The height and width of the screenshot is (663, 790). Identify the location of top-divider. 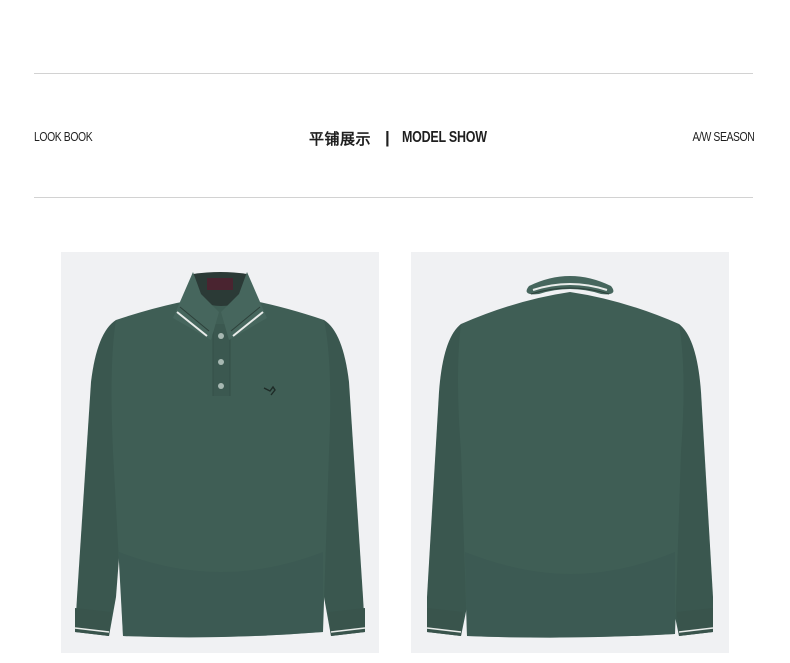
(393, 73).